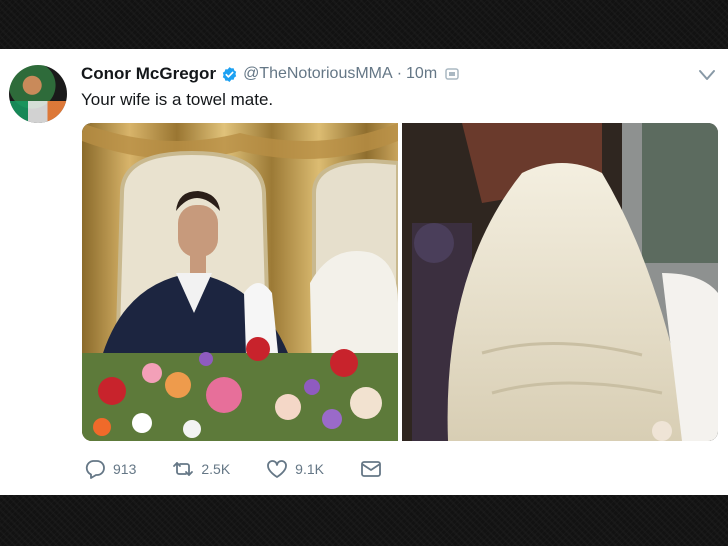 This screenshot has height=546, width=728. Describe the element at coordinates (38, 94) in the screenshot. I see `avatar` at that location.